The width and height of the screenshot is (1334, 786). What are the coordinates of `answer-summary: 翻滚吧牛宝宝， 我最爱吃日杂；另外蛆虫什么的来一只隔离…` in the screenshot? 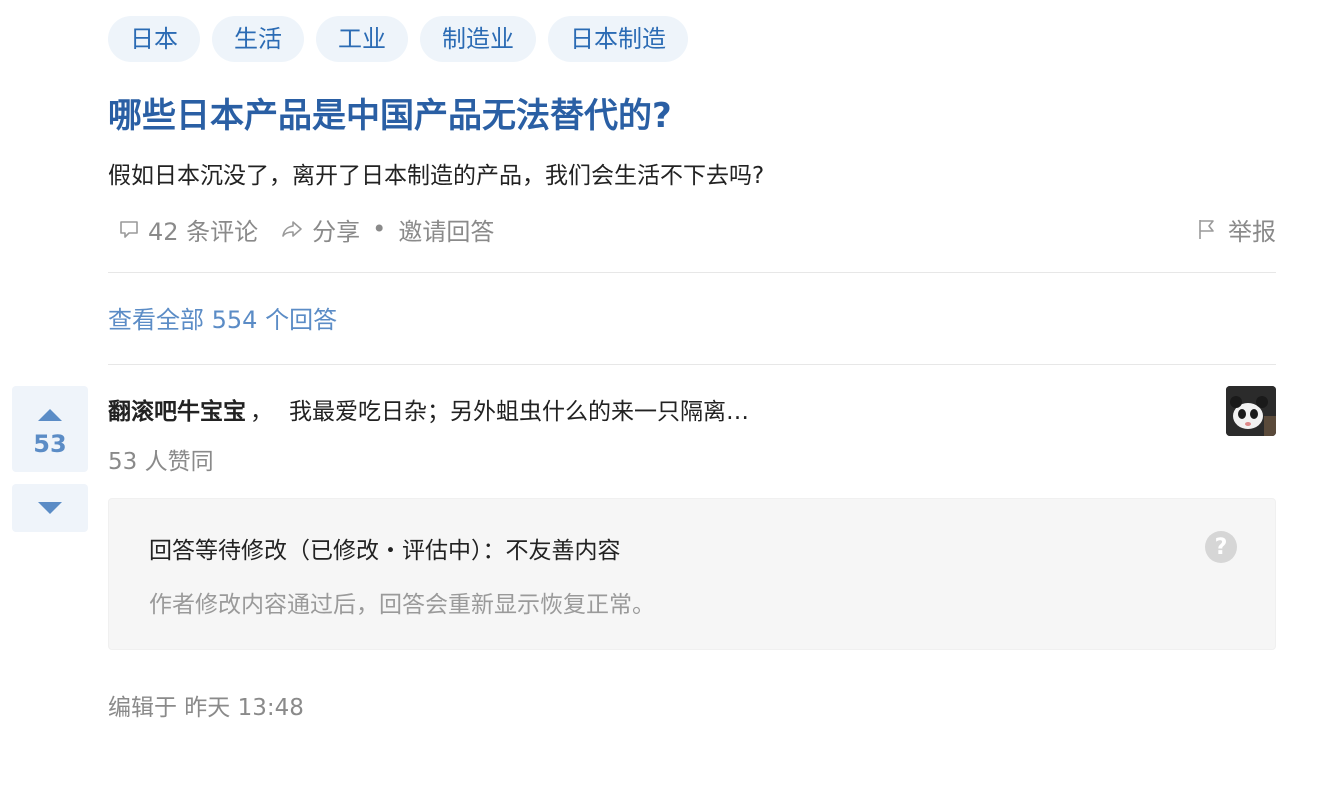 It's located at (428, 409).